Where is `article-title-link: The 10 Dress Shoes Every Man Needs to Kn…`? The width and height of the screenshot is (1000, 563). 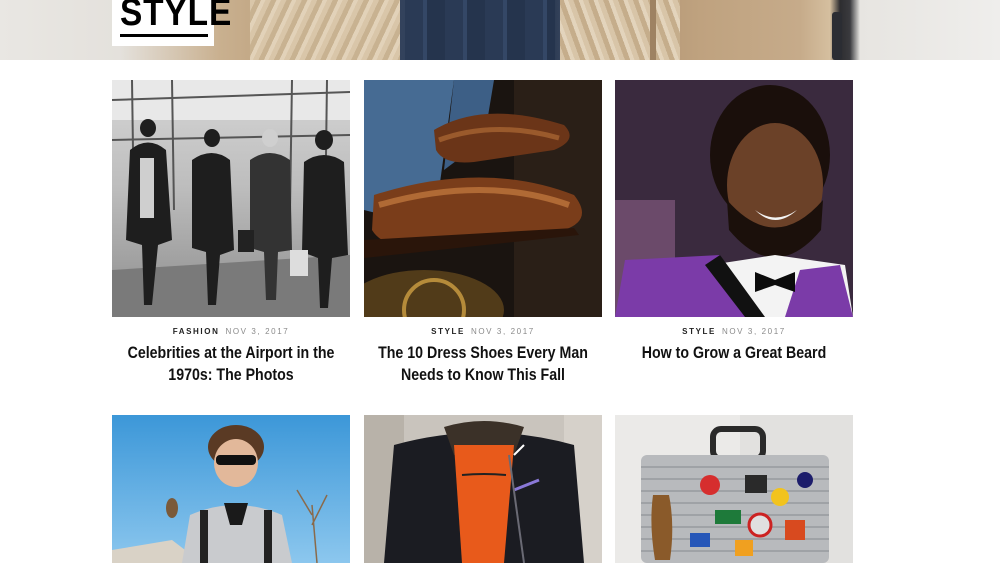
article-title-link: The 10 Dress Shoes Every Man Needs to Kn… is located at coordinates (483, 364).